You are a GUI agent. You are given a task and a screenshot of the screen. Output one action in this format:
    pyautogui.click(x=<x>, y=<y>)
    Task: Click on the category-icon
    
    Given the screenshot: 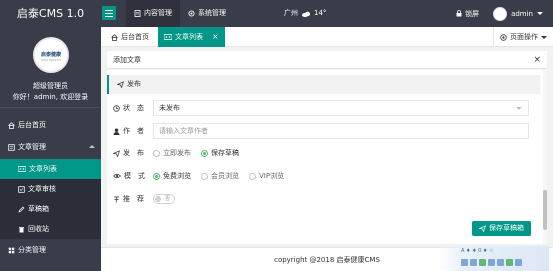 What is the action you would take?
    pyautogui.click(x=11, y=250)
    